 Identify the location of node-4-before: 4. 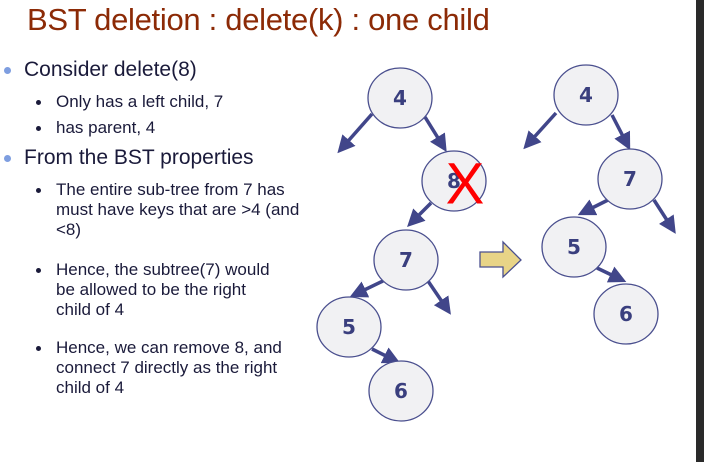
(400, 98).